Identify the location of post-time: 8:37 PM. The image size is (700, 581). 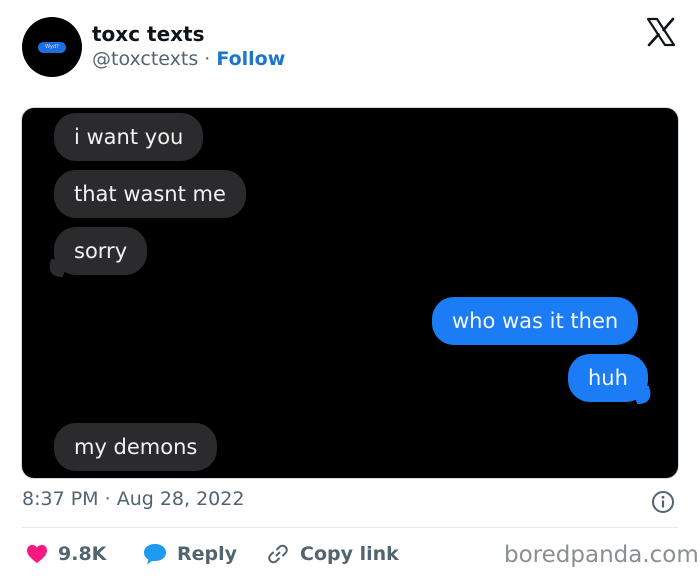
(60, 499).